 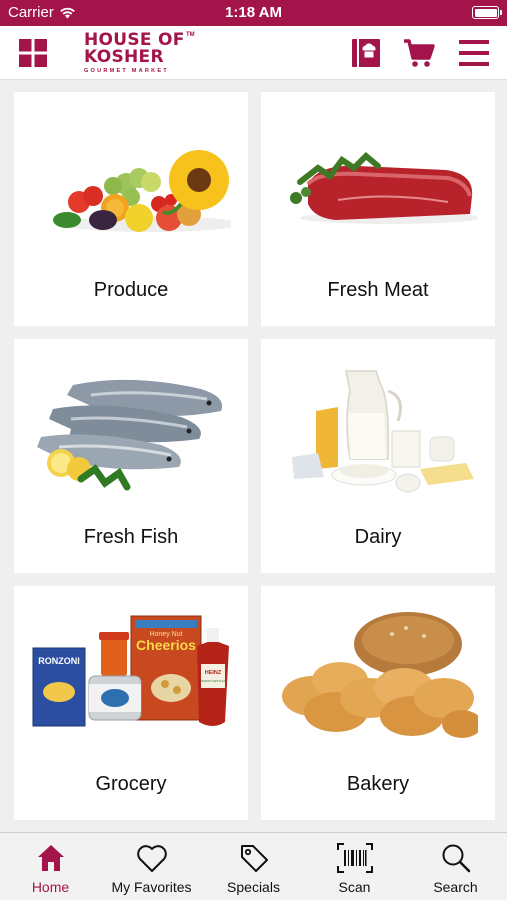 I want to click on logo-tagline: GOURMET MARKET, so click(x=126, y=71).